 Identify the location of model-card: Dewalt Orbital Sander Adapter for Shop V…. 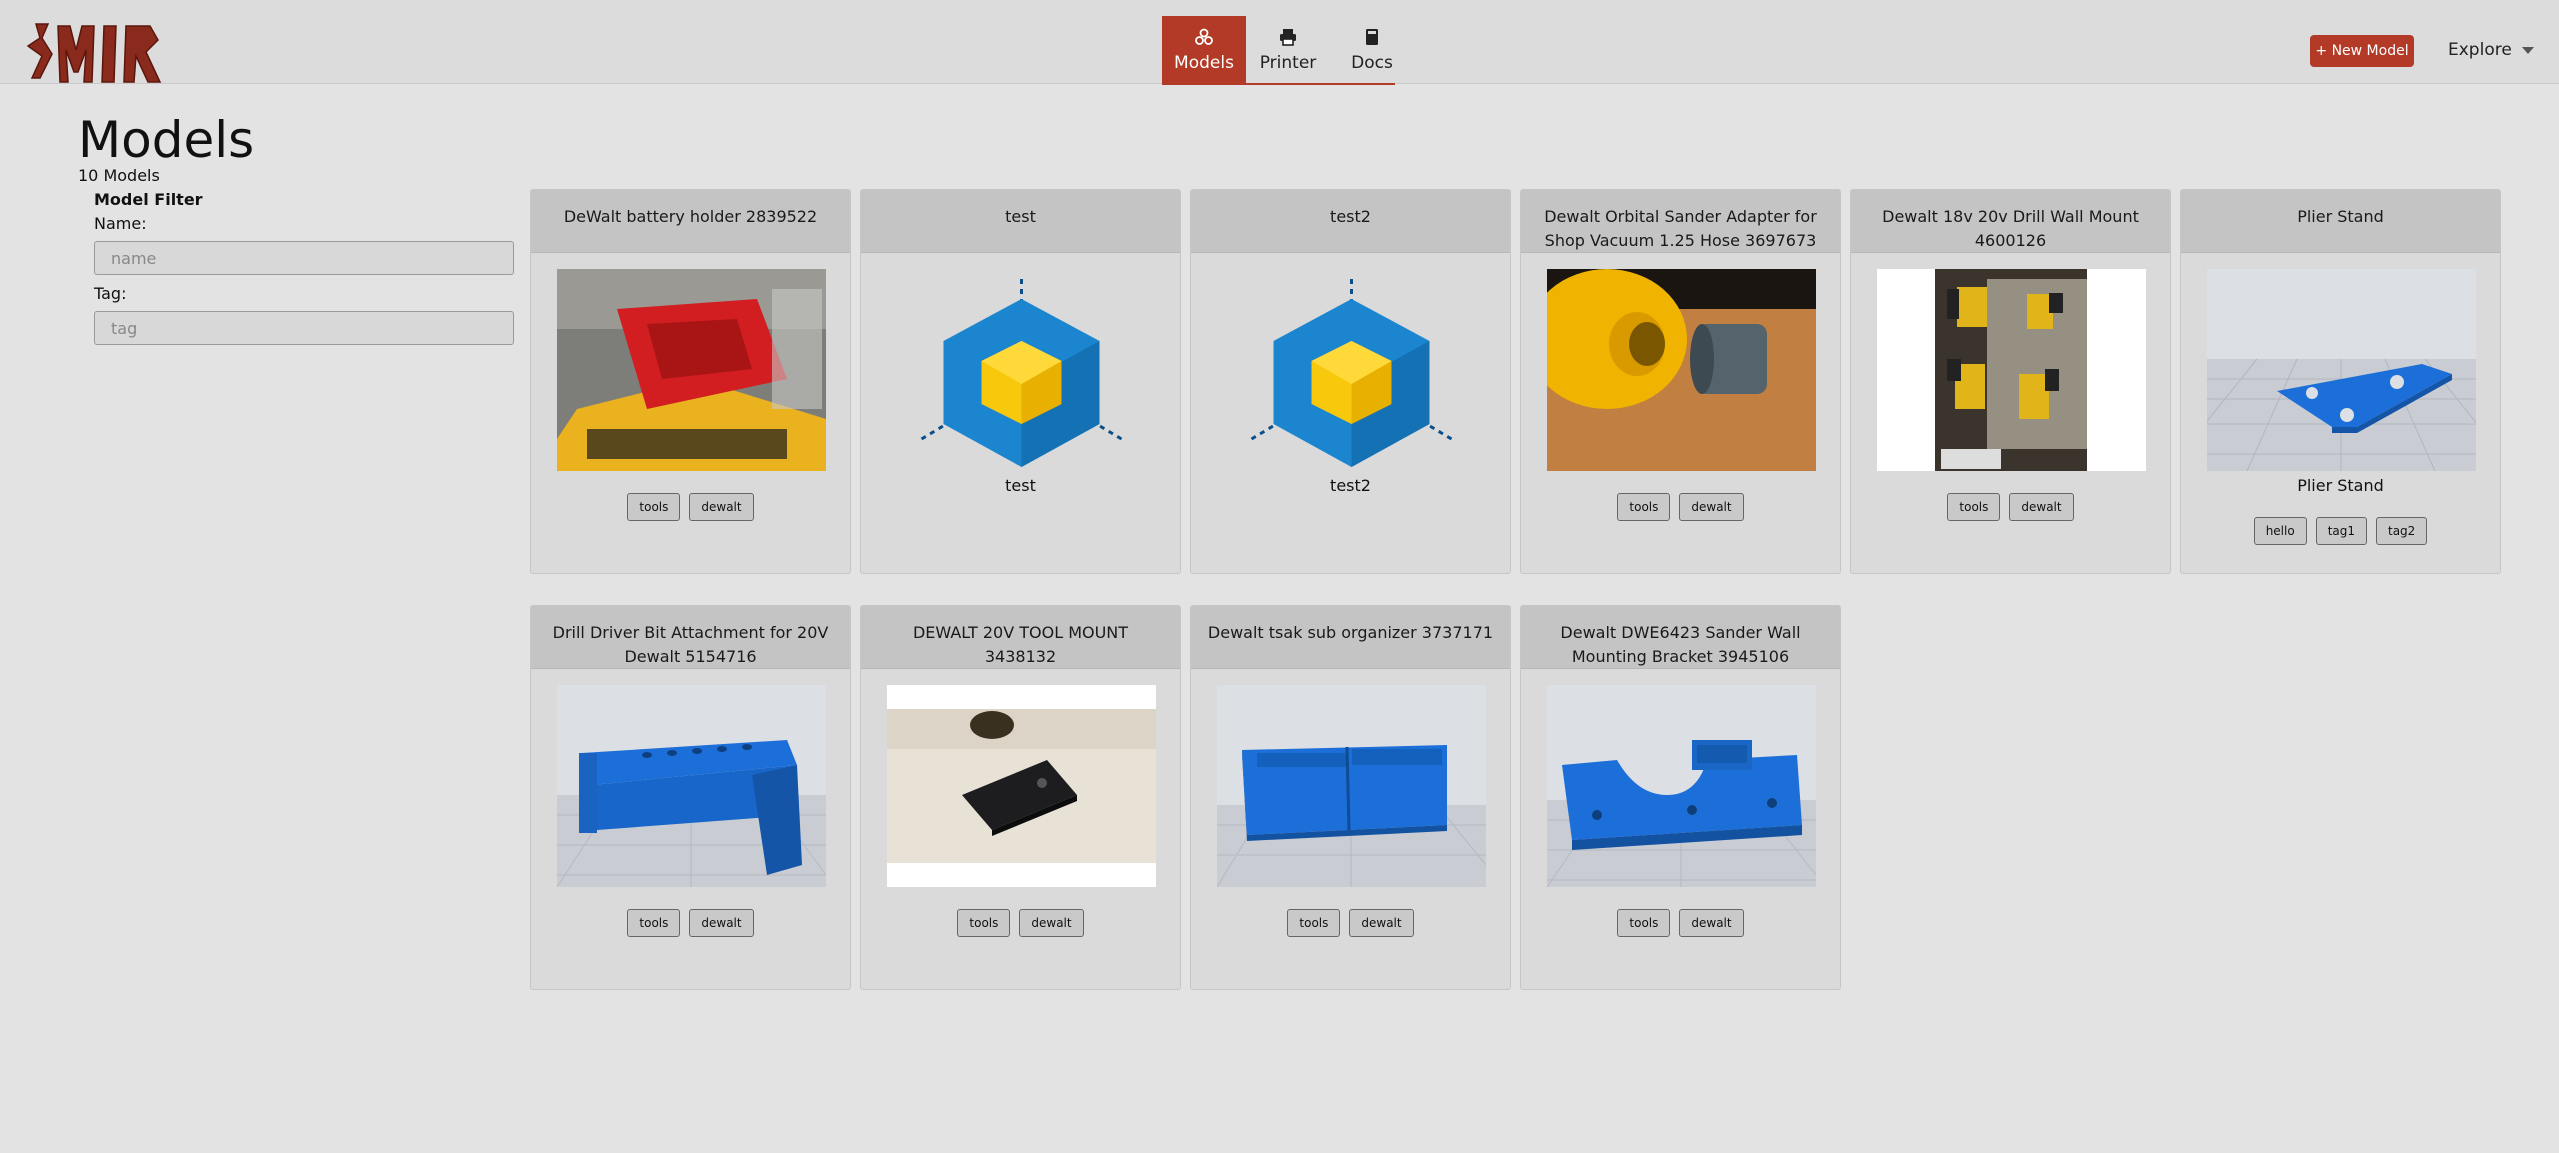
(1680, 381).